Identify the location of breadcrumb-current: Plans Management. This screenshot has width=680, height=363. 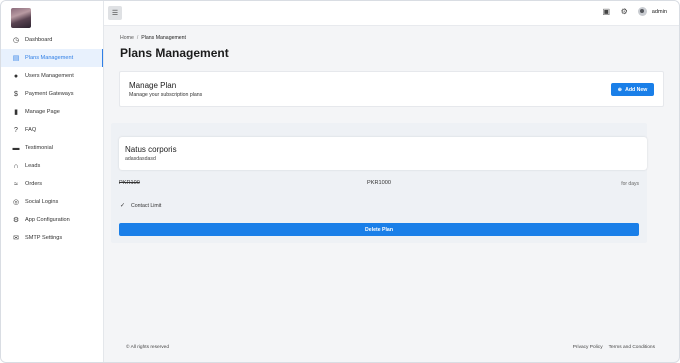
(163, 38).